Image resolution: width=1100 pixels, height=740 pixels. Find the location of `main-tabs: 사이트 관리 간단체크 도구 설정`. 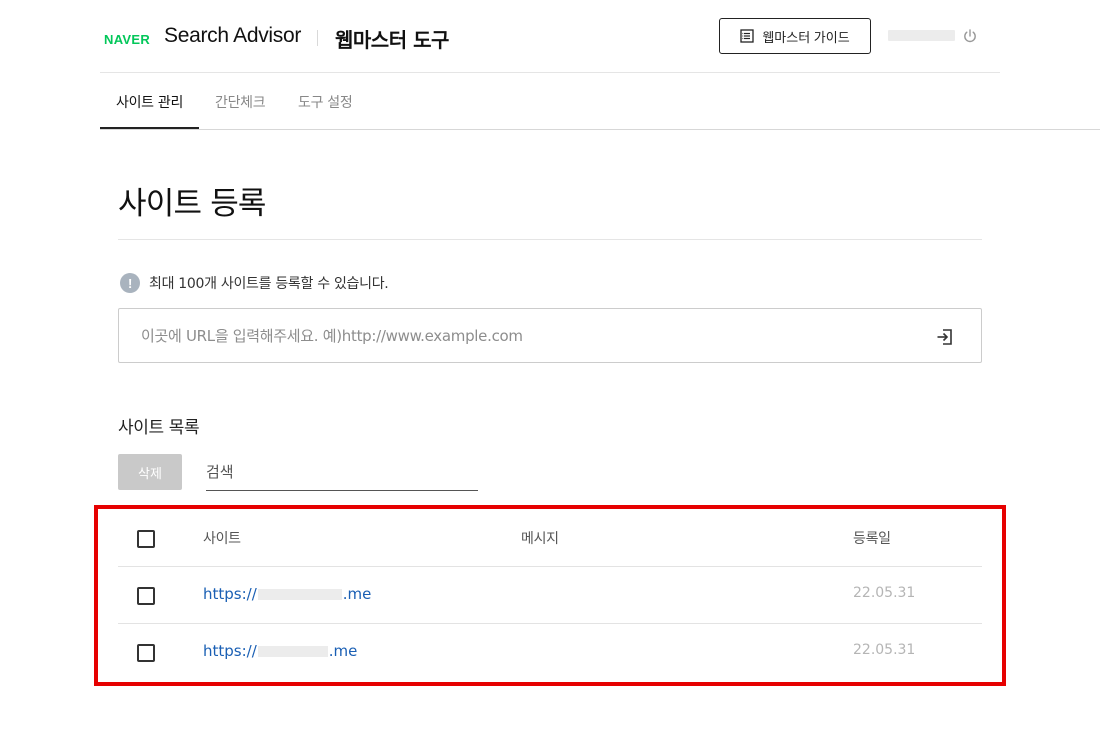

main-tabs: 사이트 관리 간단체크 도구 설정 is located at coordinates (600, 101).